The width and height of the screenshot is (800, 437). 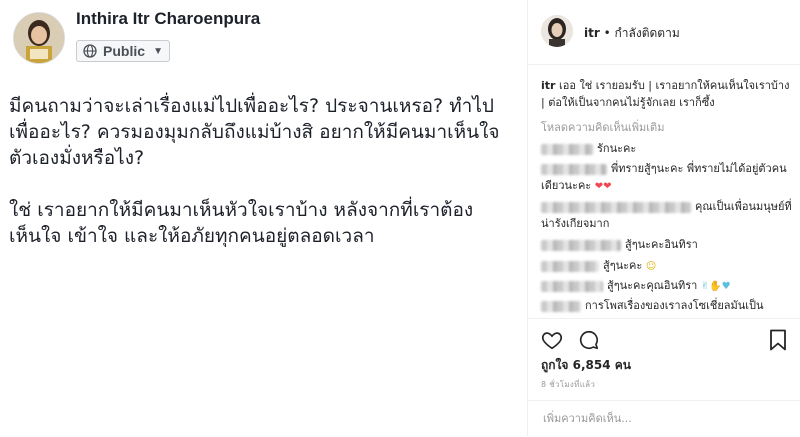 I want to click on comment: คุณเป็นเพื่อนมนุษย์ที่น่ารังเกียจมาก, so click(x=668, y=215).